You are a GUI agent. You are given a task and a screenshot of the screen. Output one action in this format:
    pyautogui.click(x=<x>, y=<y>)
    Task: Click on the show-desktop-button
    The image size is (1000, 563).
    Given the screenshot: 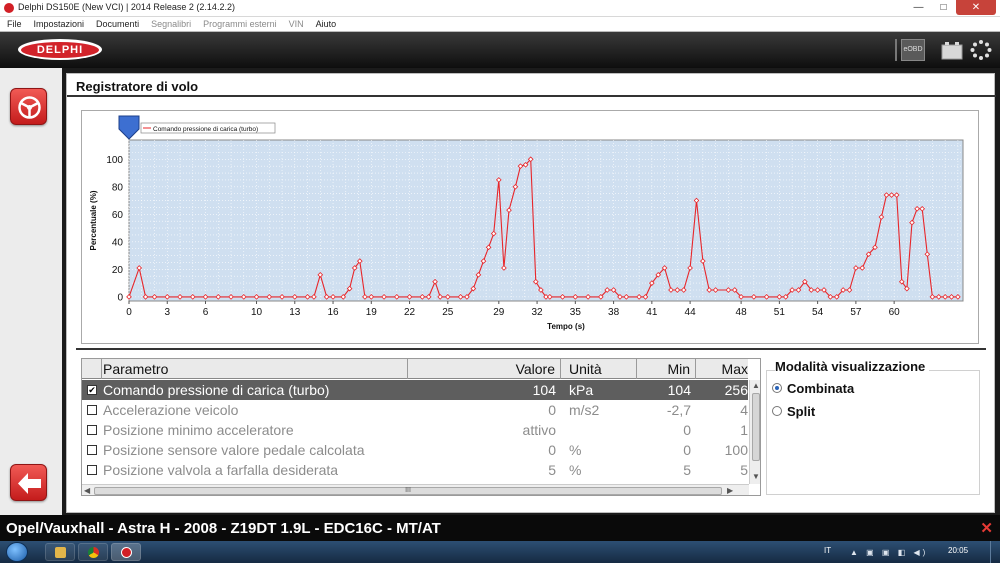 What is the action you would take?
    pyautogui.click(x=995, y=552)
    